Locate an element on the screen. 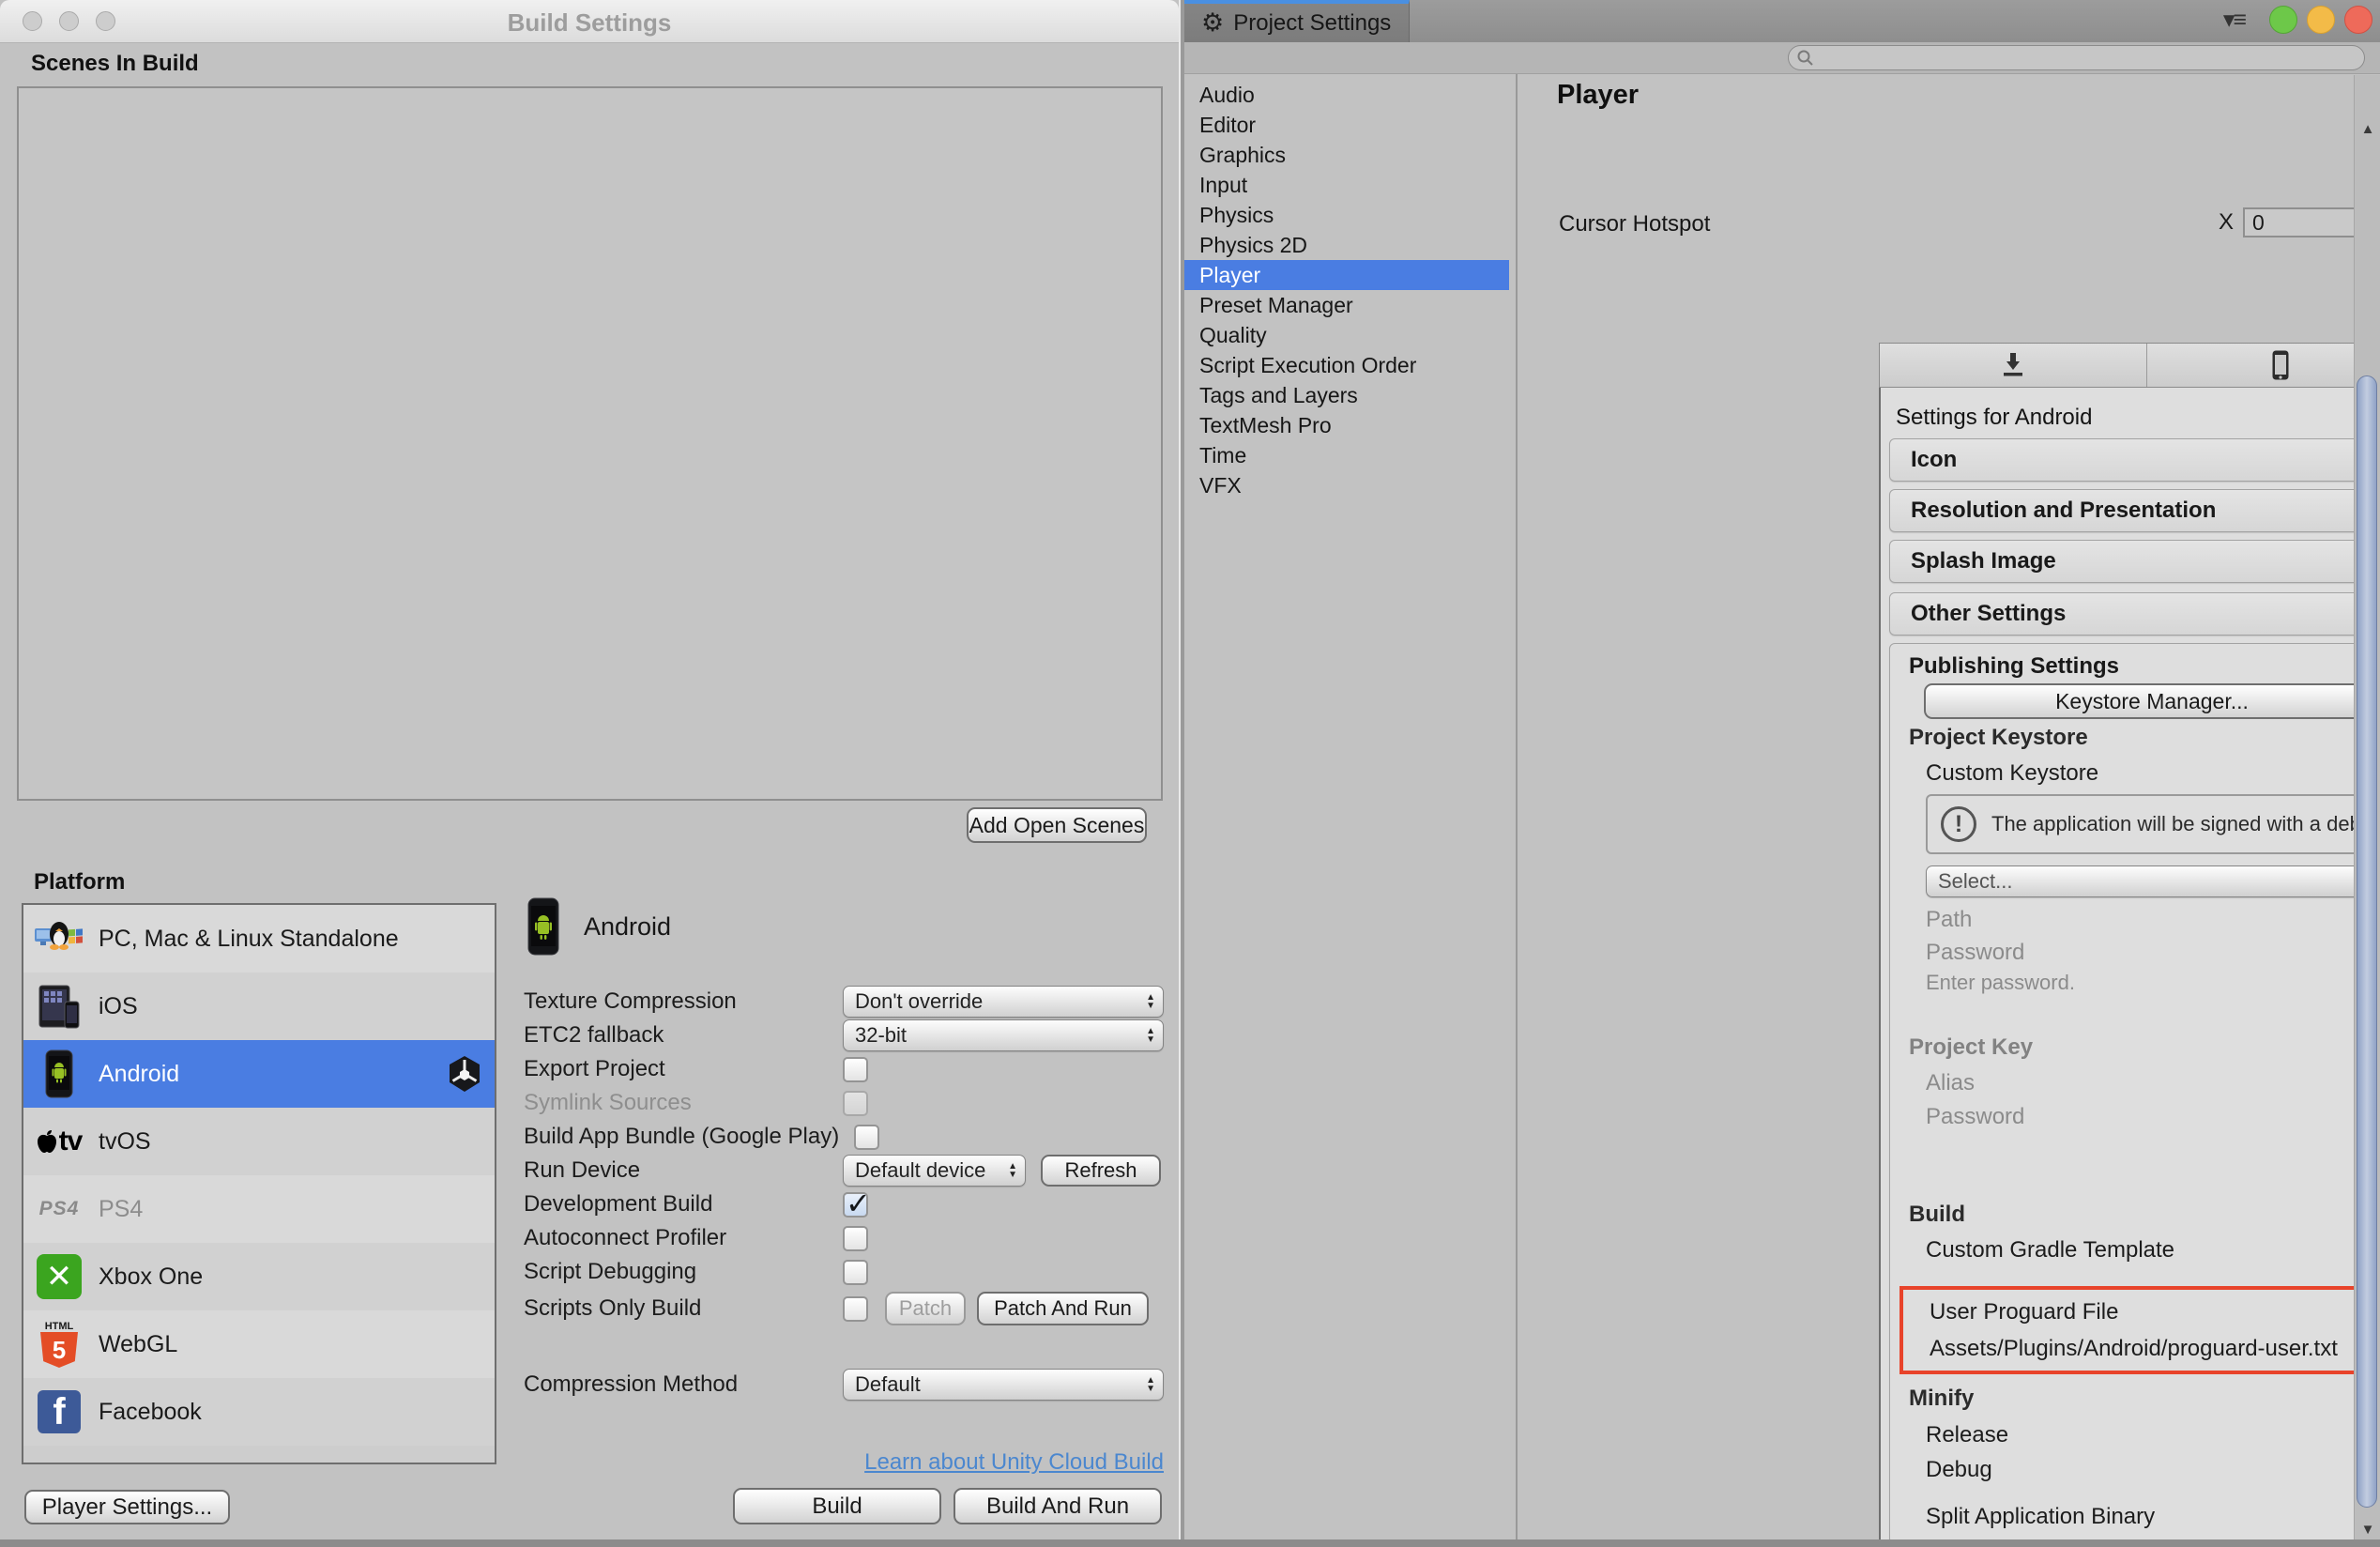 This screenshot has height=1547, width=2380. facebook-icon: f is located at coordinates (59, 1412).